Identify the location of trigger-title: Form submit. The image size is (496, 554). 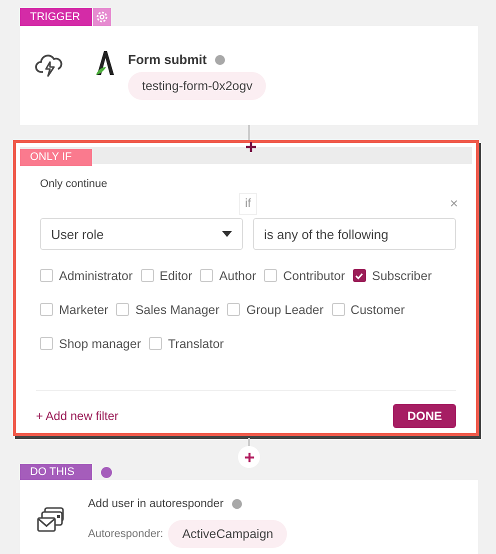
(167, 59).